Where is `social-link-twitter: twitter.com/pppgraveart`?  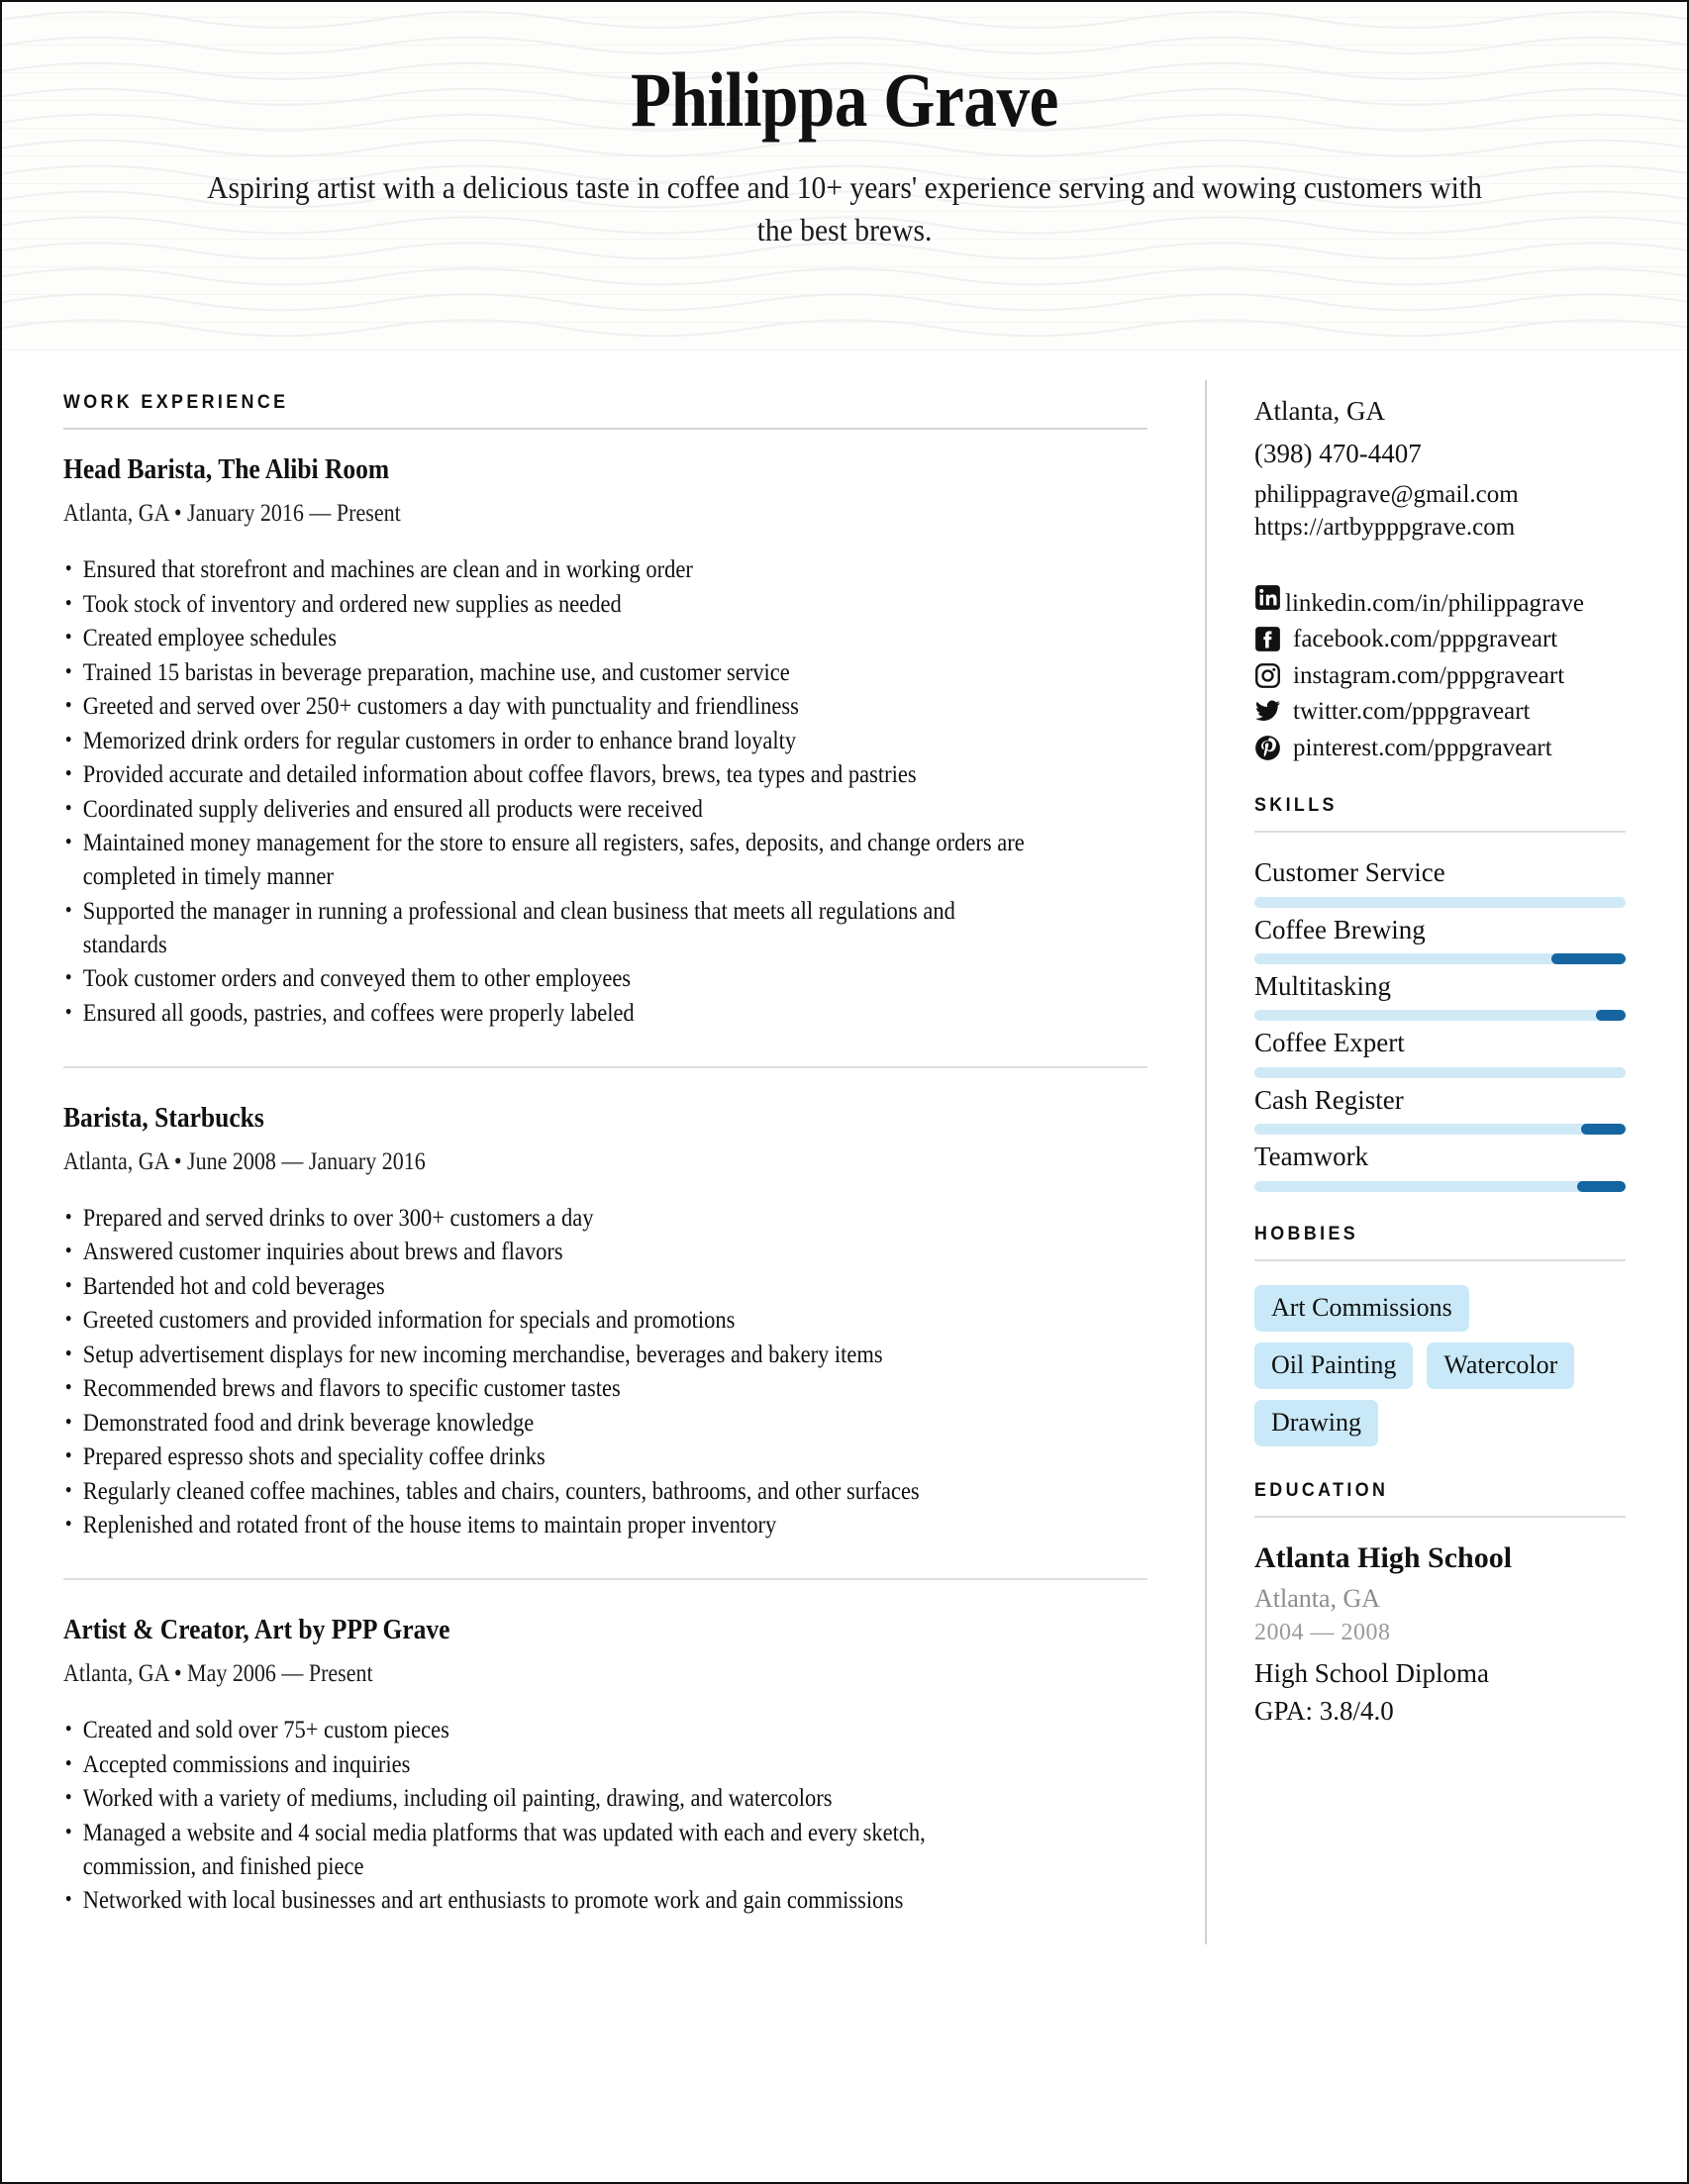
social-link-twitter: twitter.com/pppgraveart is located at coordinates (1440, 712).